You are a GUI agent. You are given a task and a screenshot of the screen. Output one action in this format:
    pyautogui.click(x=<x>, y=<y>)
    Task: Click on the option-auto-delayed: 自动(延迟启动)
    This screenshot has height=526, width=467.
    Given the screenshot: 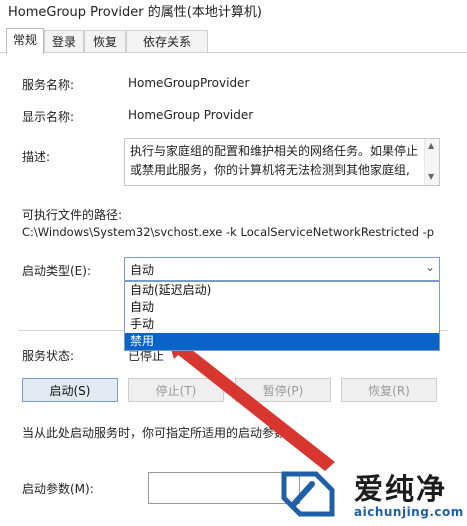 What is the action you would take?
    pyautogui.click(x=282, y=290)
    